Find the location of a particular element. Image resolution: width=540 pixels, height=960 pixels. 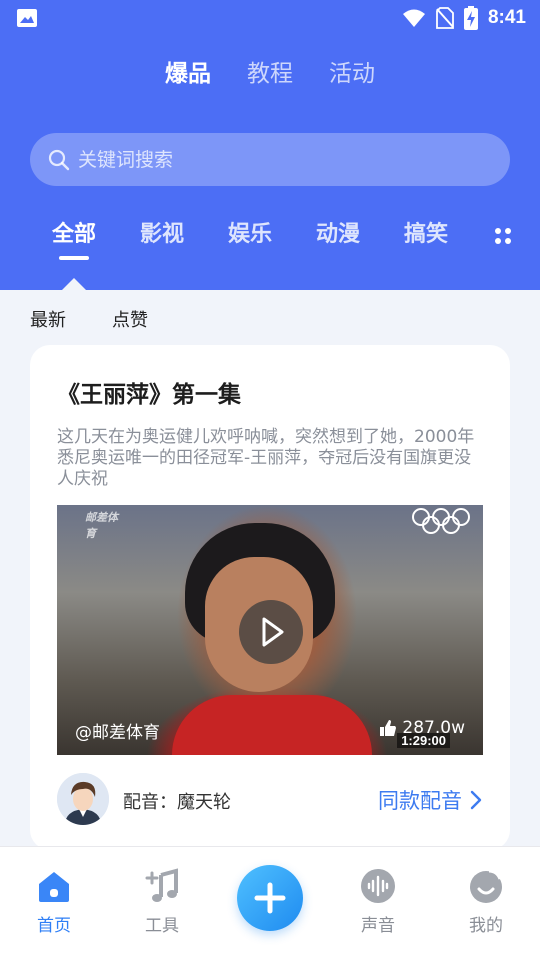

top-tabs: 爆品 教程 活动 is located at coordinates (270, 71).